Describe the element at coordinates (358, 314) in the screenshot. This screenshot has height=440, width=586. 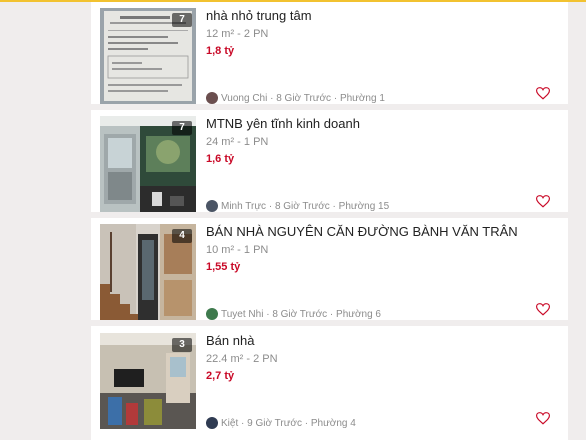
I see `listing-area: Phường 6` at that location.